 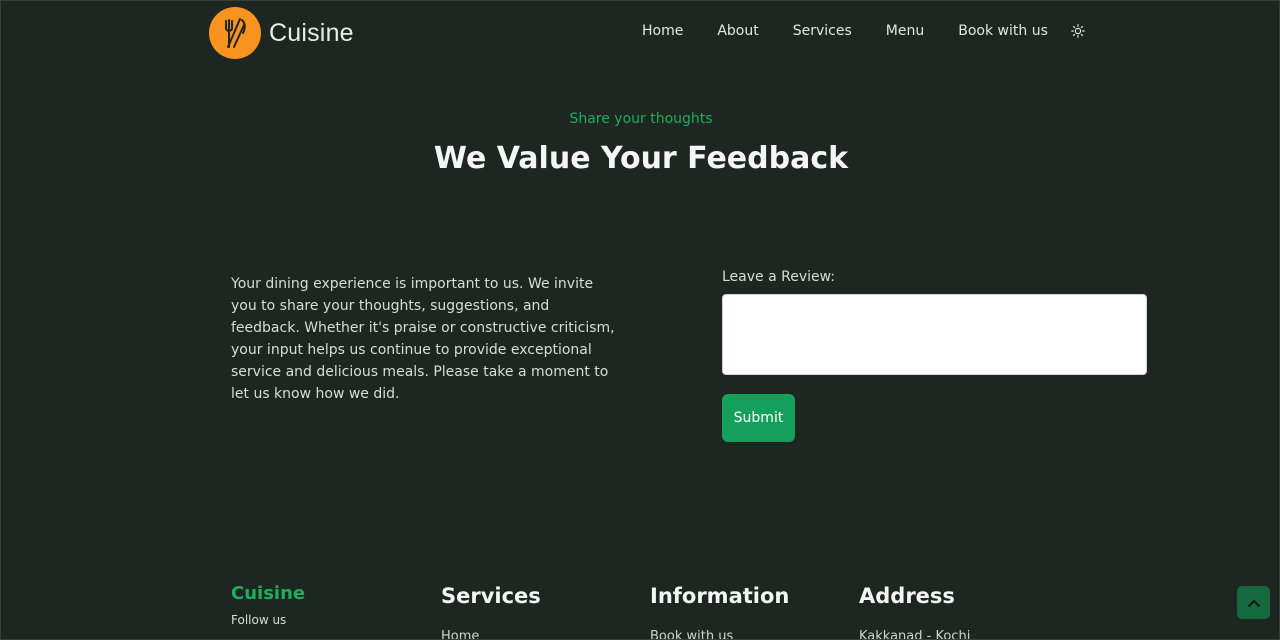 I want to click on footer-address-title: Address, so click(x=907, y=596).